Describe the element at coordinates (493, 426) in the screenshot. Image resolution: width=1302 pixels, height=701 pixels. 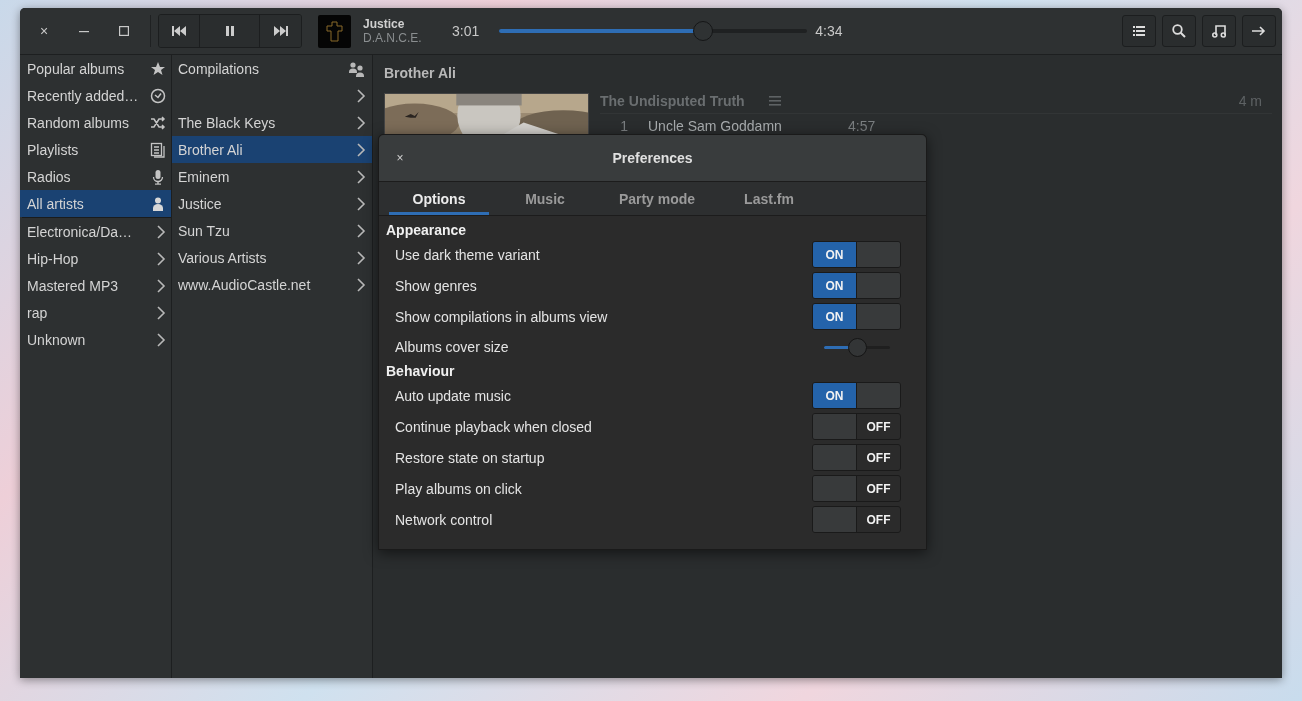
I see `setting-label: Continue playback when closed` at that location.